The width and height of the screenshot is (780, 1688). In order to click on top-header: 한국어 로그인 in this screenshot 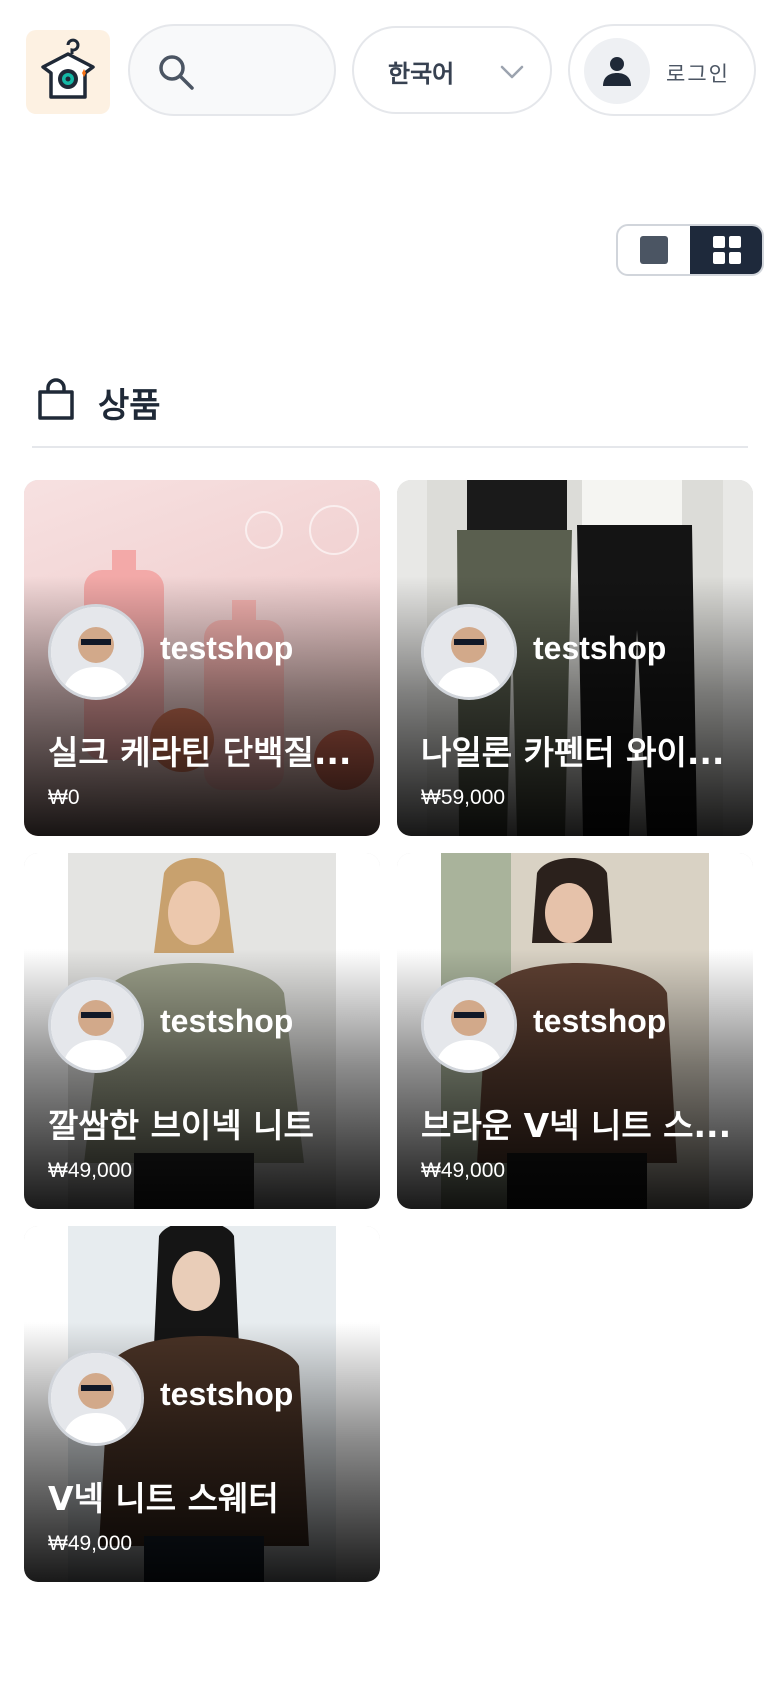, I will do `click(390, 70)`.